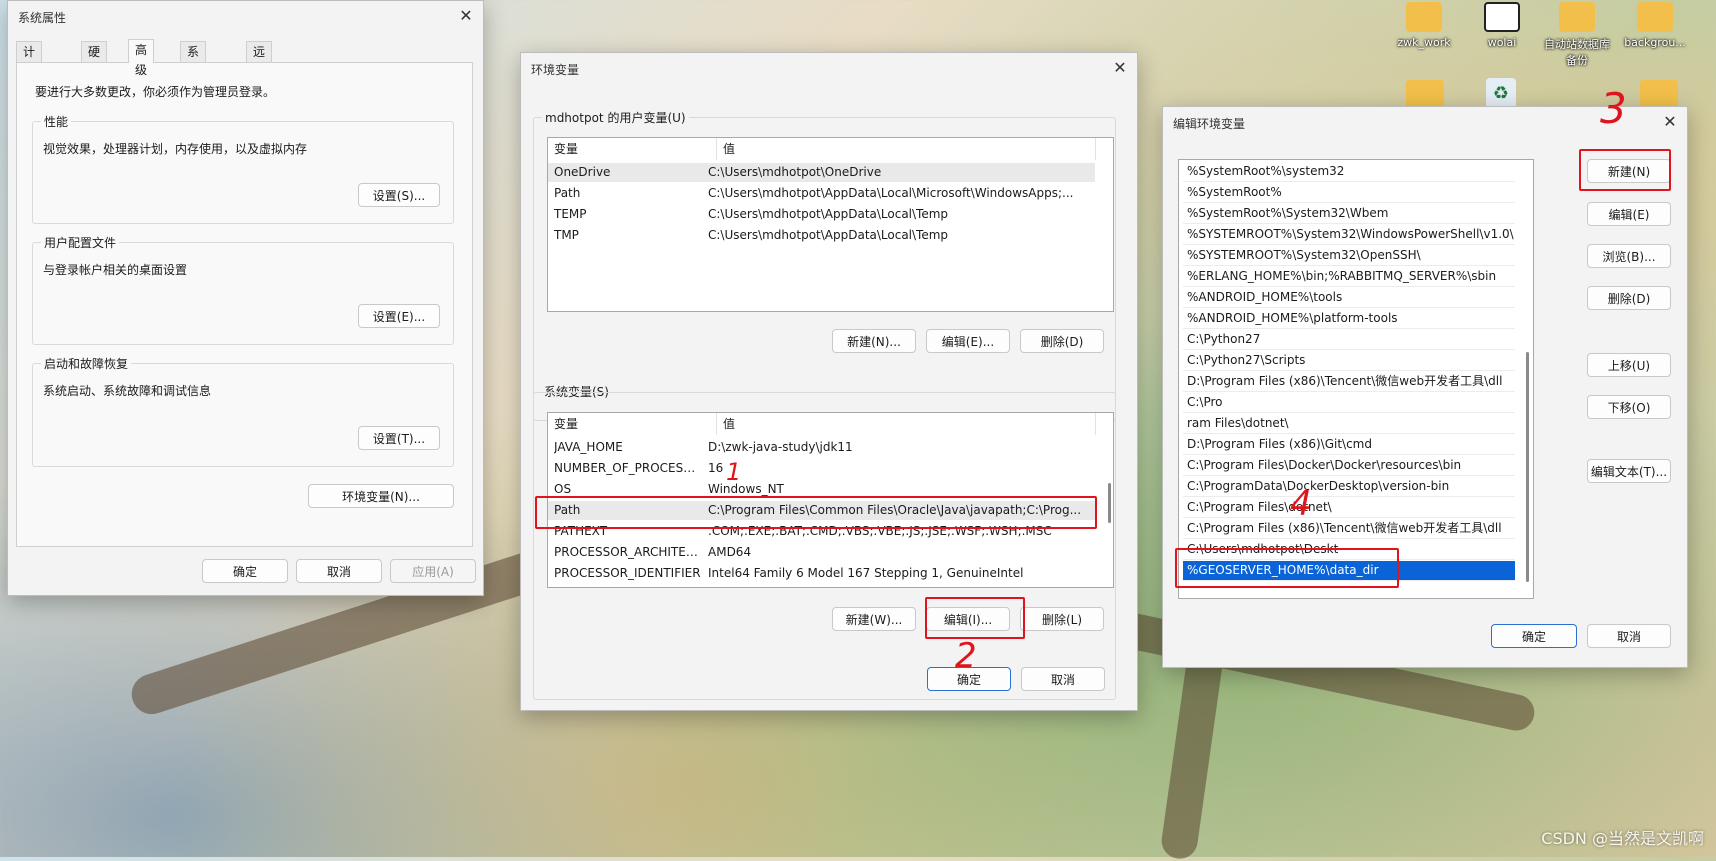  Describe the element at coordinates (259, 60) in the screenshot. I see `tab-remote: 远程` at that location.